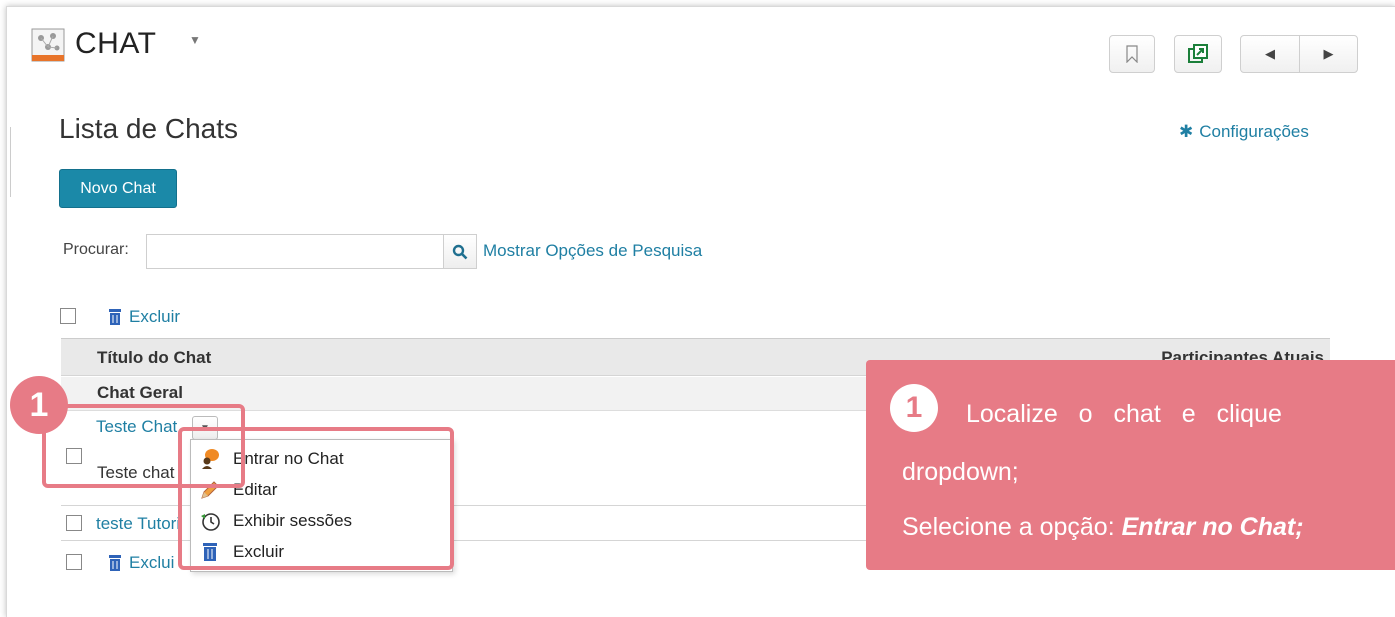 This screenshot has width=1395, height=617. I want to click on bulk-delete-top: Excluir, so click(143, 317).